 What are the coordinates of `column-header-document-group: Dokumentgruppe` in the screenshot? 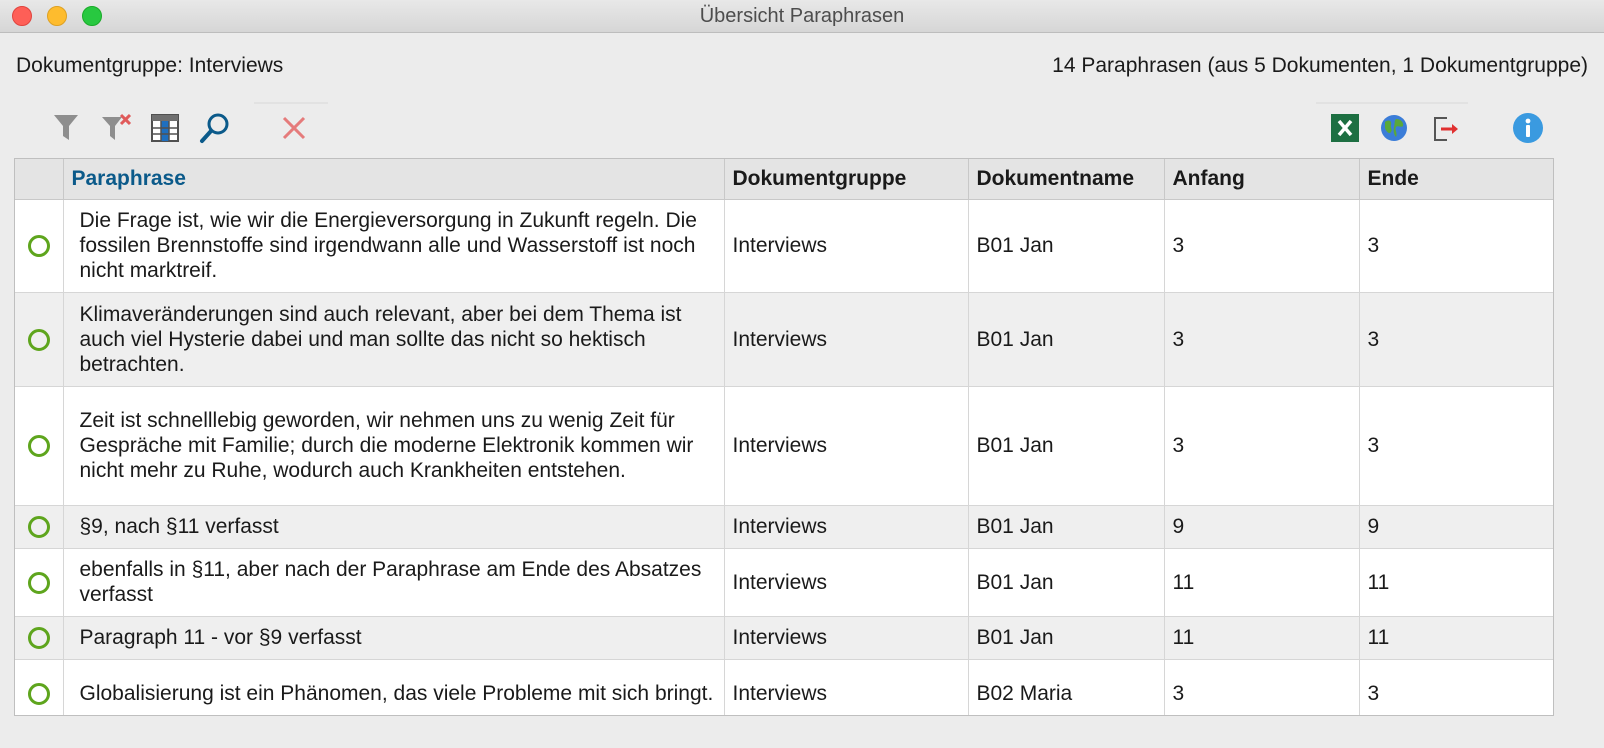 It's located at (846, 179).